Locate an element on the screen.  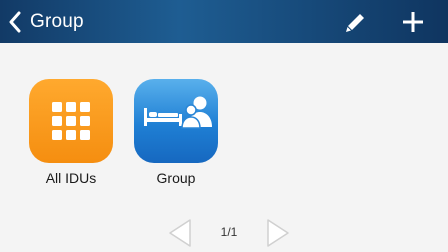
edit-button is located at coordinates (355, 23).